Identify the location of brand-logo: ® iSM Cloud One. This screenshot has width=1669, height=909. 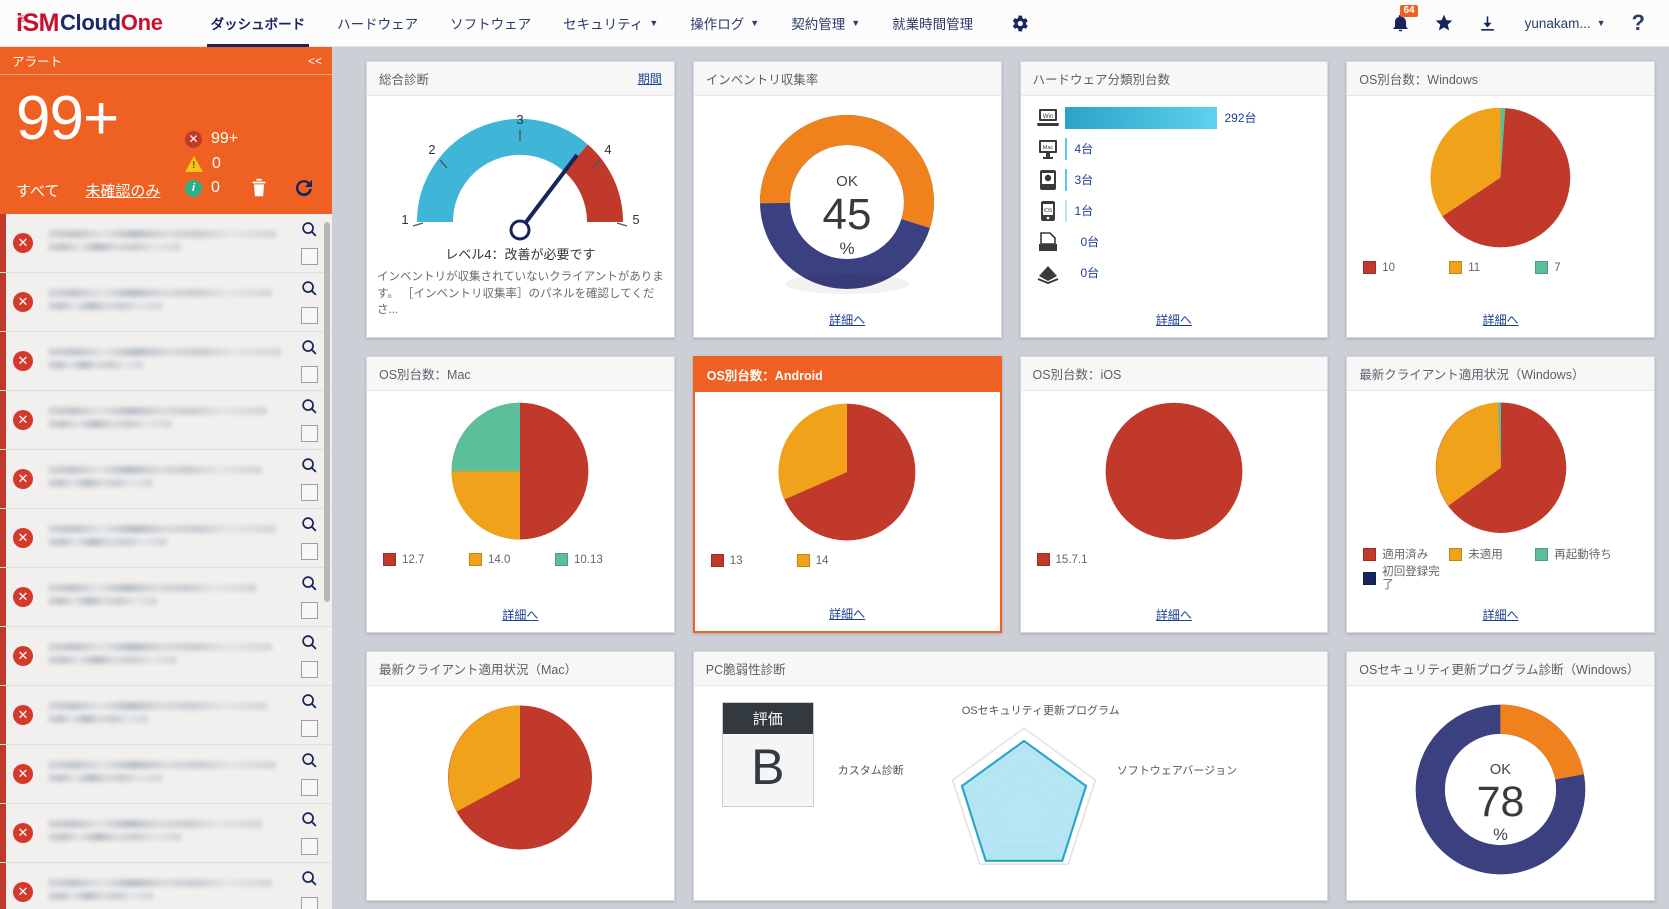
(88, 23).